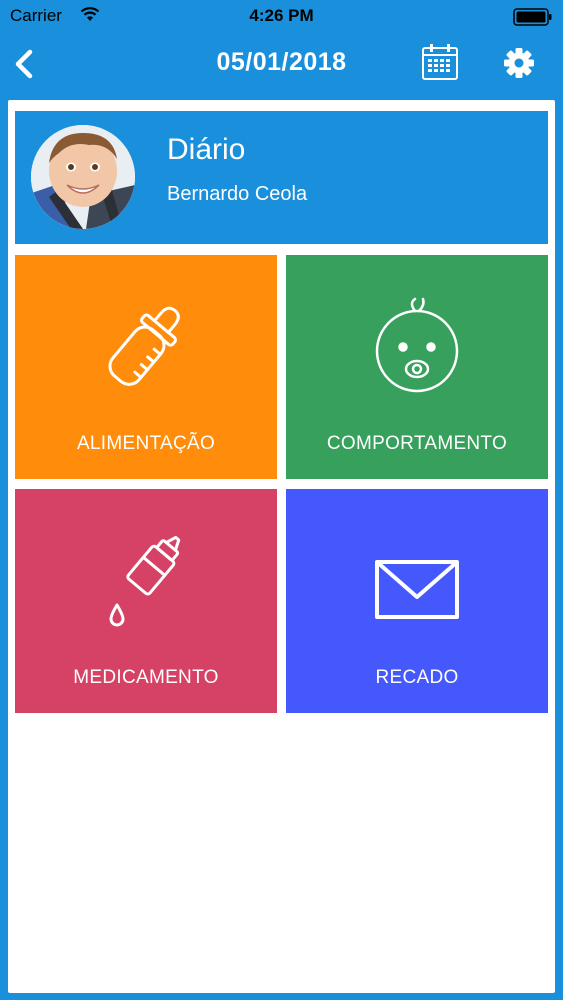 This screenshot has width=563, height=1000. I want to click on gear-icon, so click(519, 63).